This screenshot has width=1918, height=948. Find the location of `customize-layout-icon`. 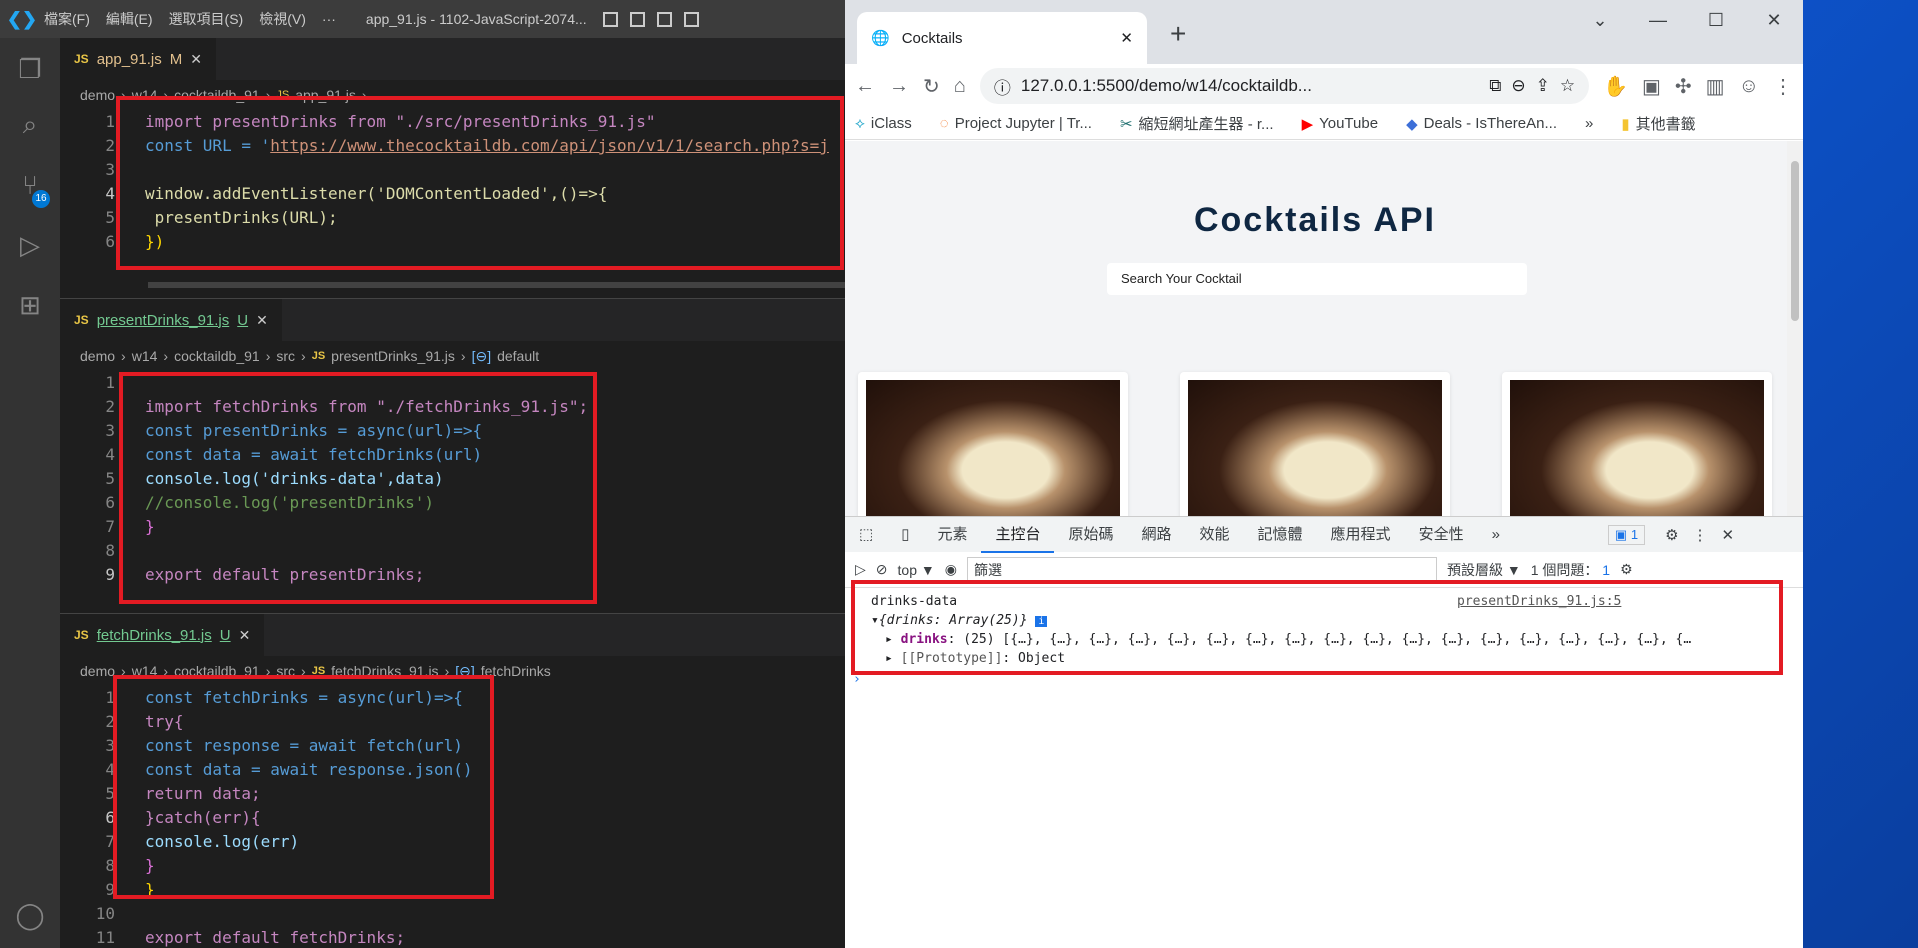

customize-layout-icon is located at coordinates (691, 19).